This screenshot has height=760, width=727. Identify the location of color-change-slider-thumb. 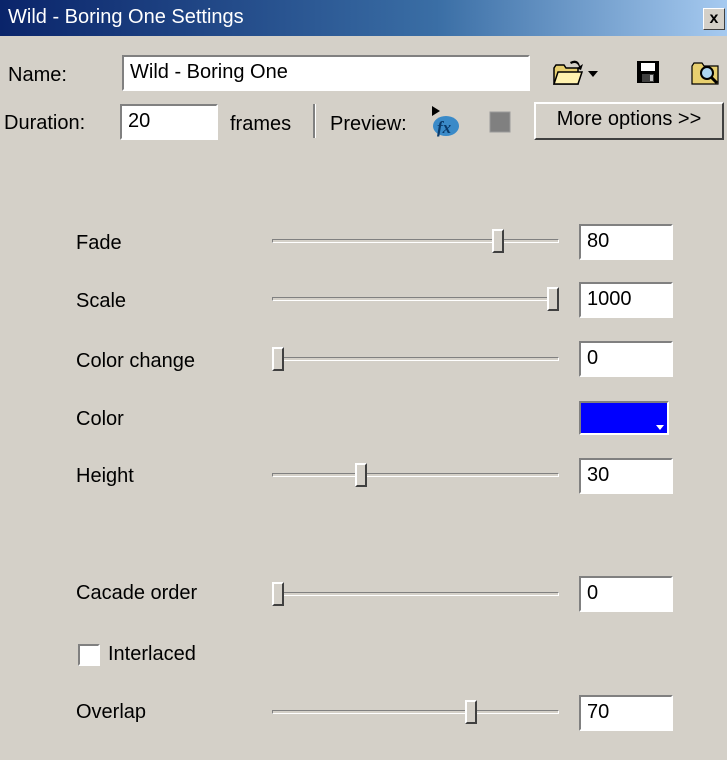
(278, 359).